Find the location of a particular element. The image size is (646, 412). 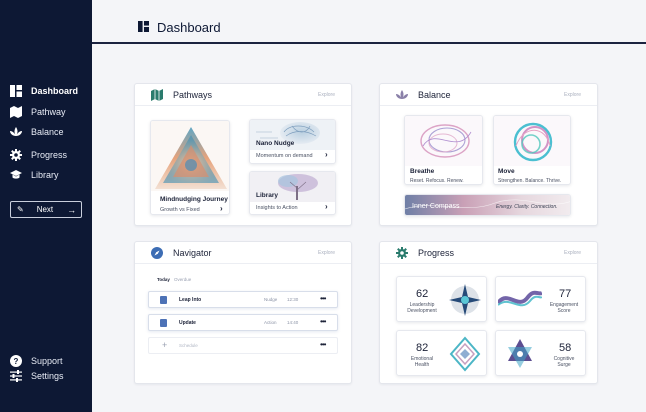

sidebar-item-label: Pathway is located at coordinates (48, 112).